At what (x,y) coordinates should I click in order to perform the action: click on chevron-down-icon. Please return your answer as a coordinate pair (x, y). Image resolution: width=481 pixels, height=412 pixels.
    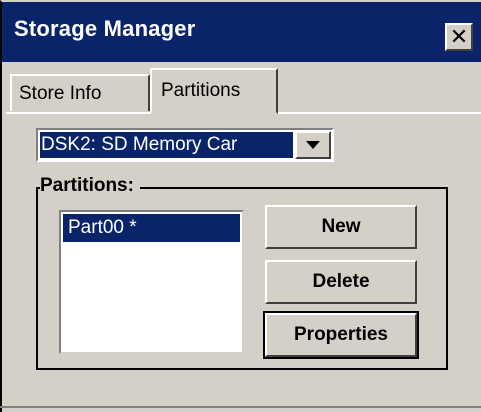
    Looking at the image, I should click on (313, 145).